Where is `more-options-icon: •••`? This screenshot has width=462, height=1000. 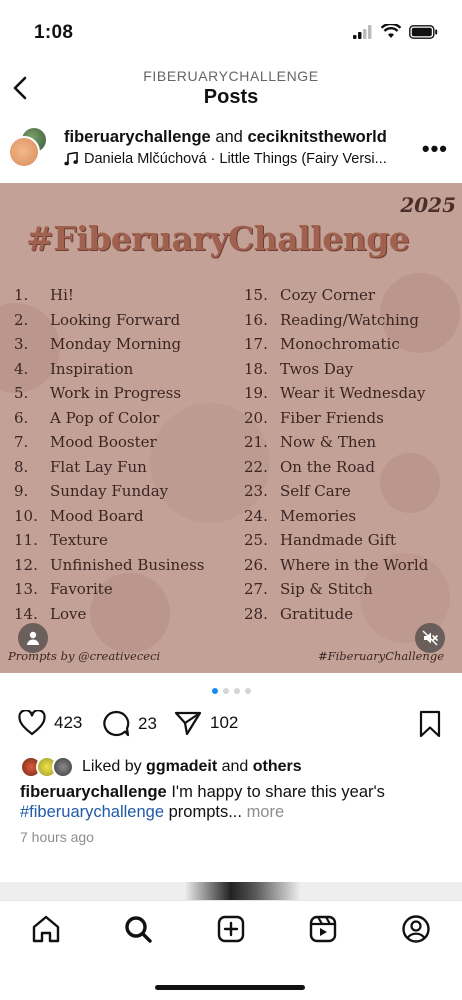 more-options-icon: ••• is located at coordinates (435, 149).